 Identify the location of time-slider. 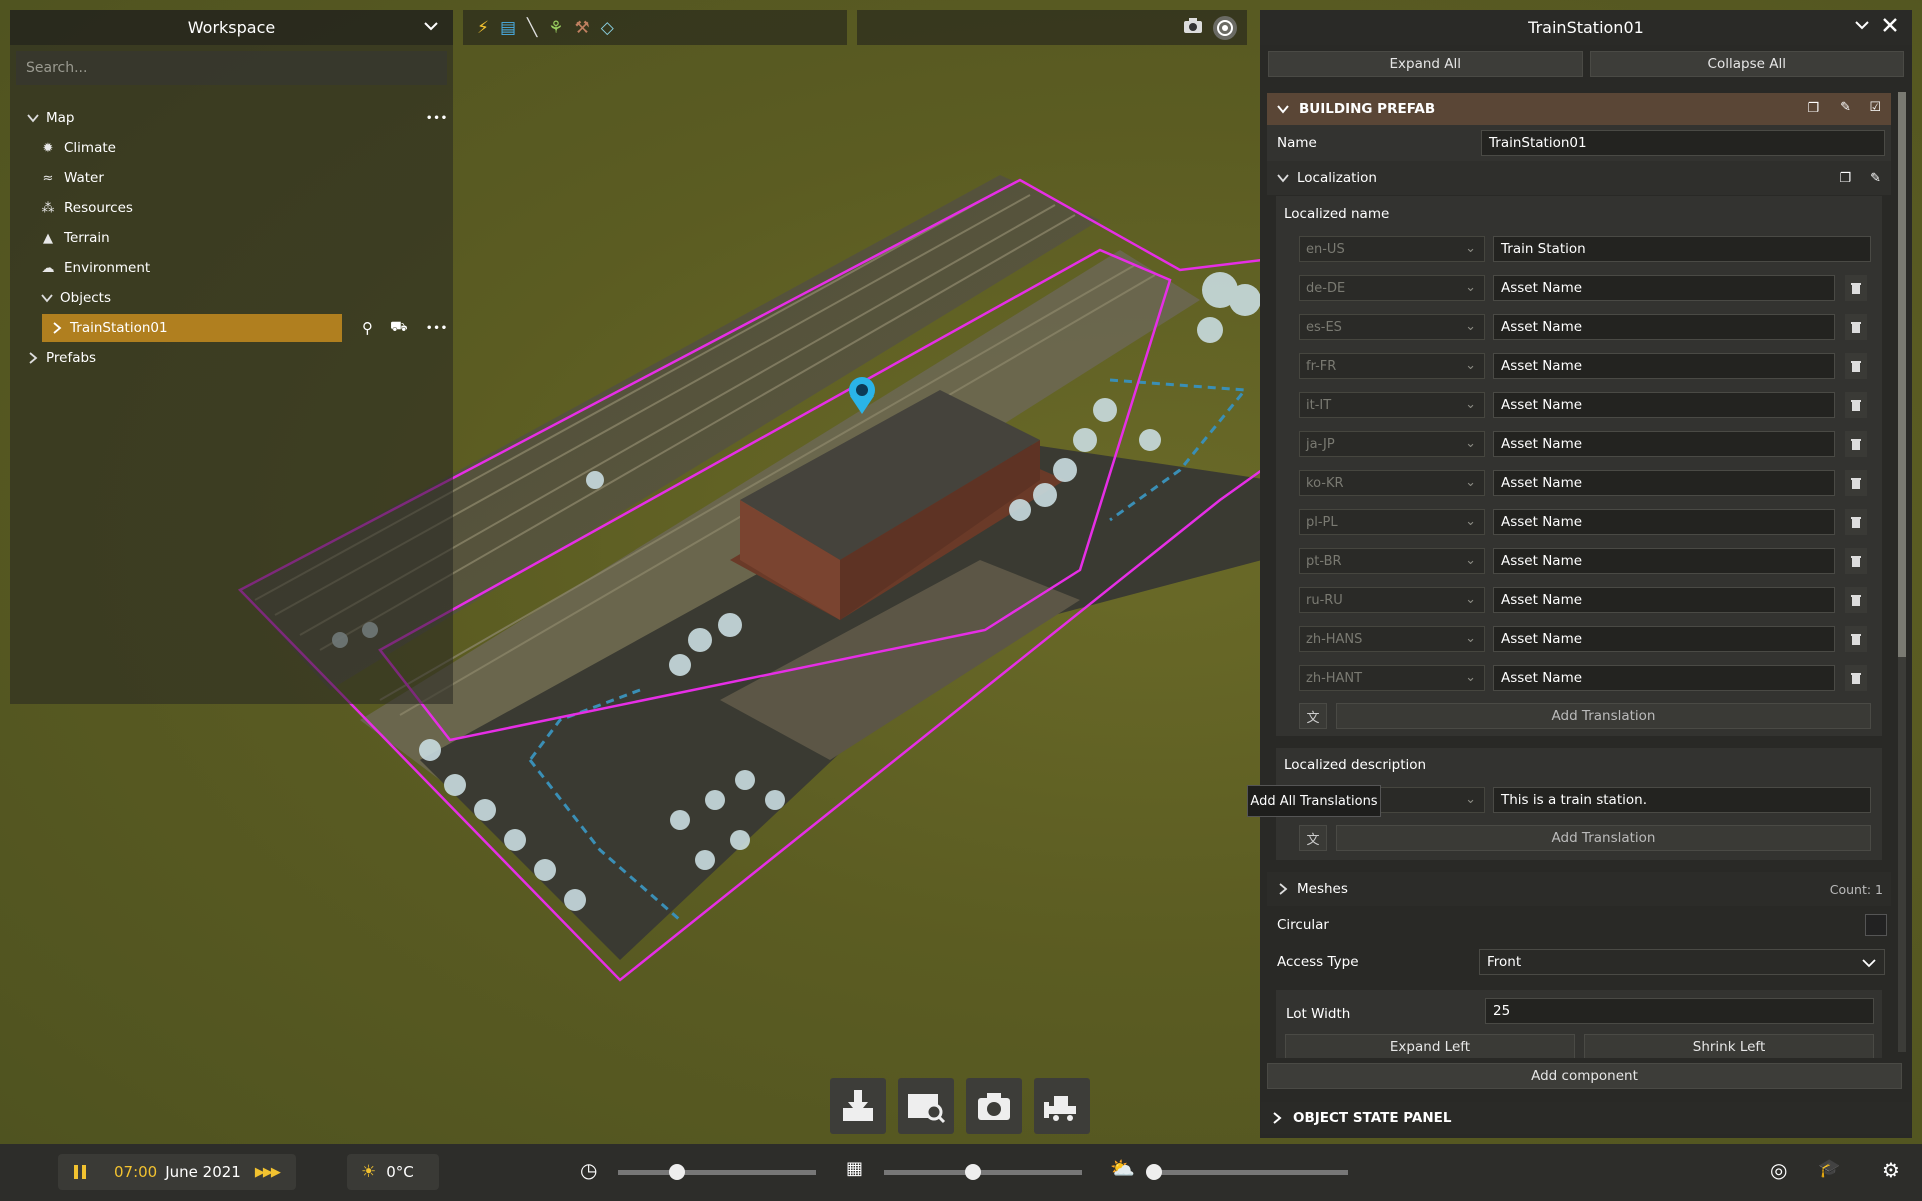
(717, 1172).